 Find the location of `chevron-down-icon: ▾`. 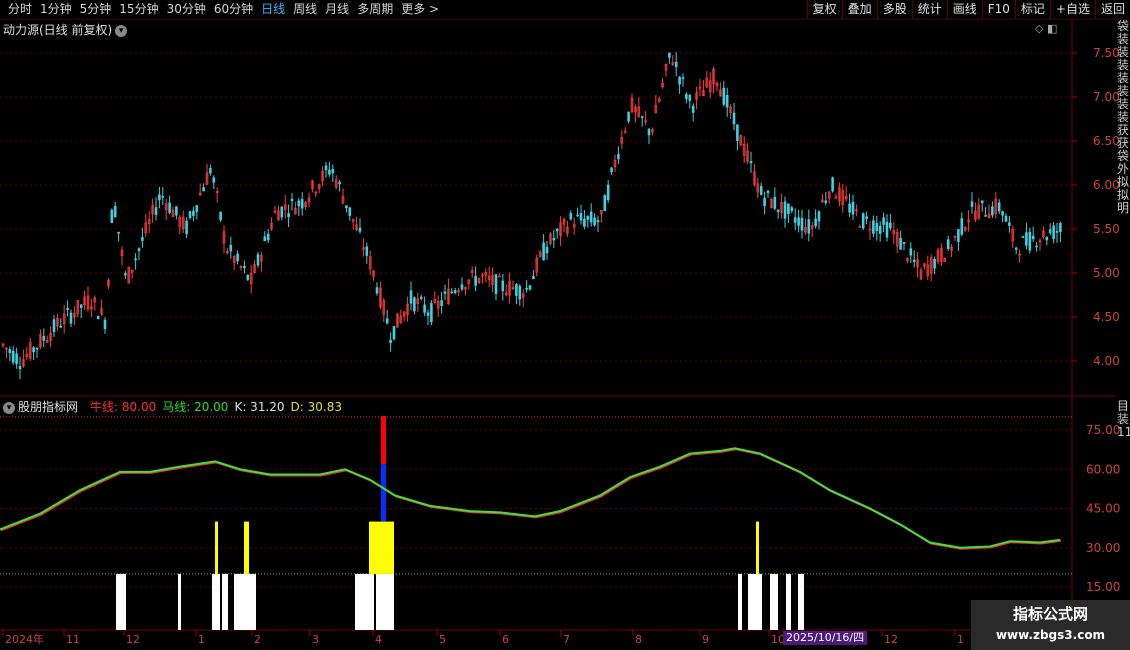

chevron-down-icon: ▾ is located at coordinates (9, 407).